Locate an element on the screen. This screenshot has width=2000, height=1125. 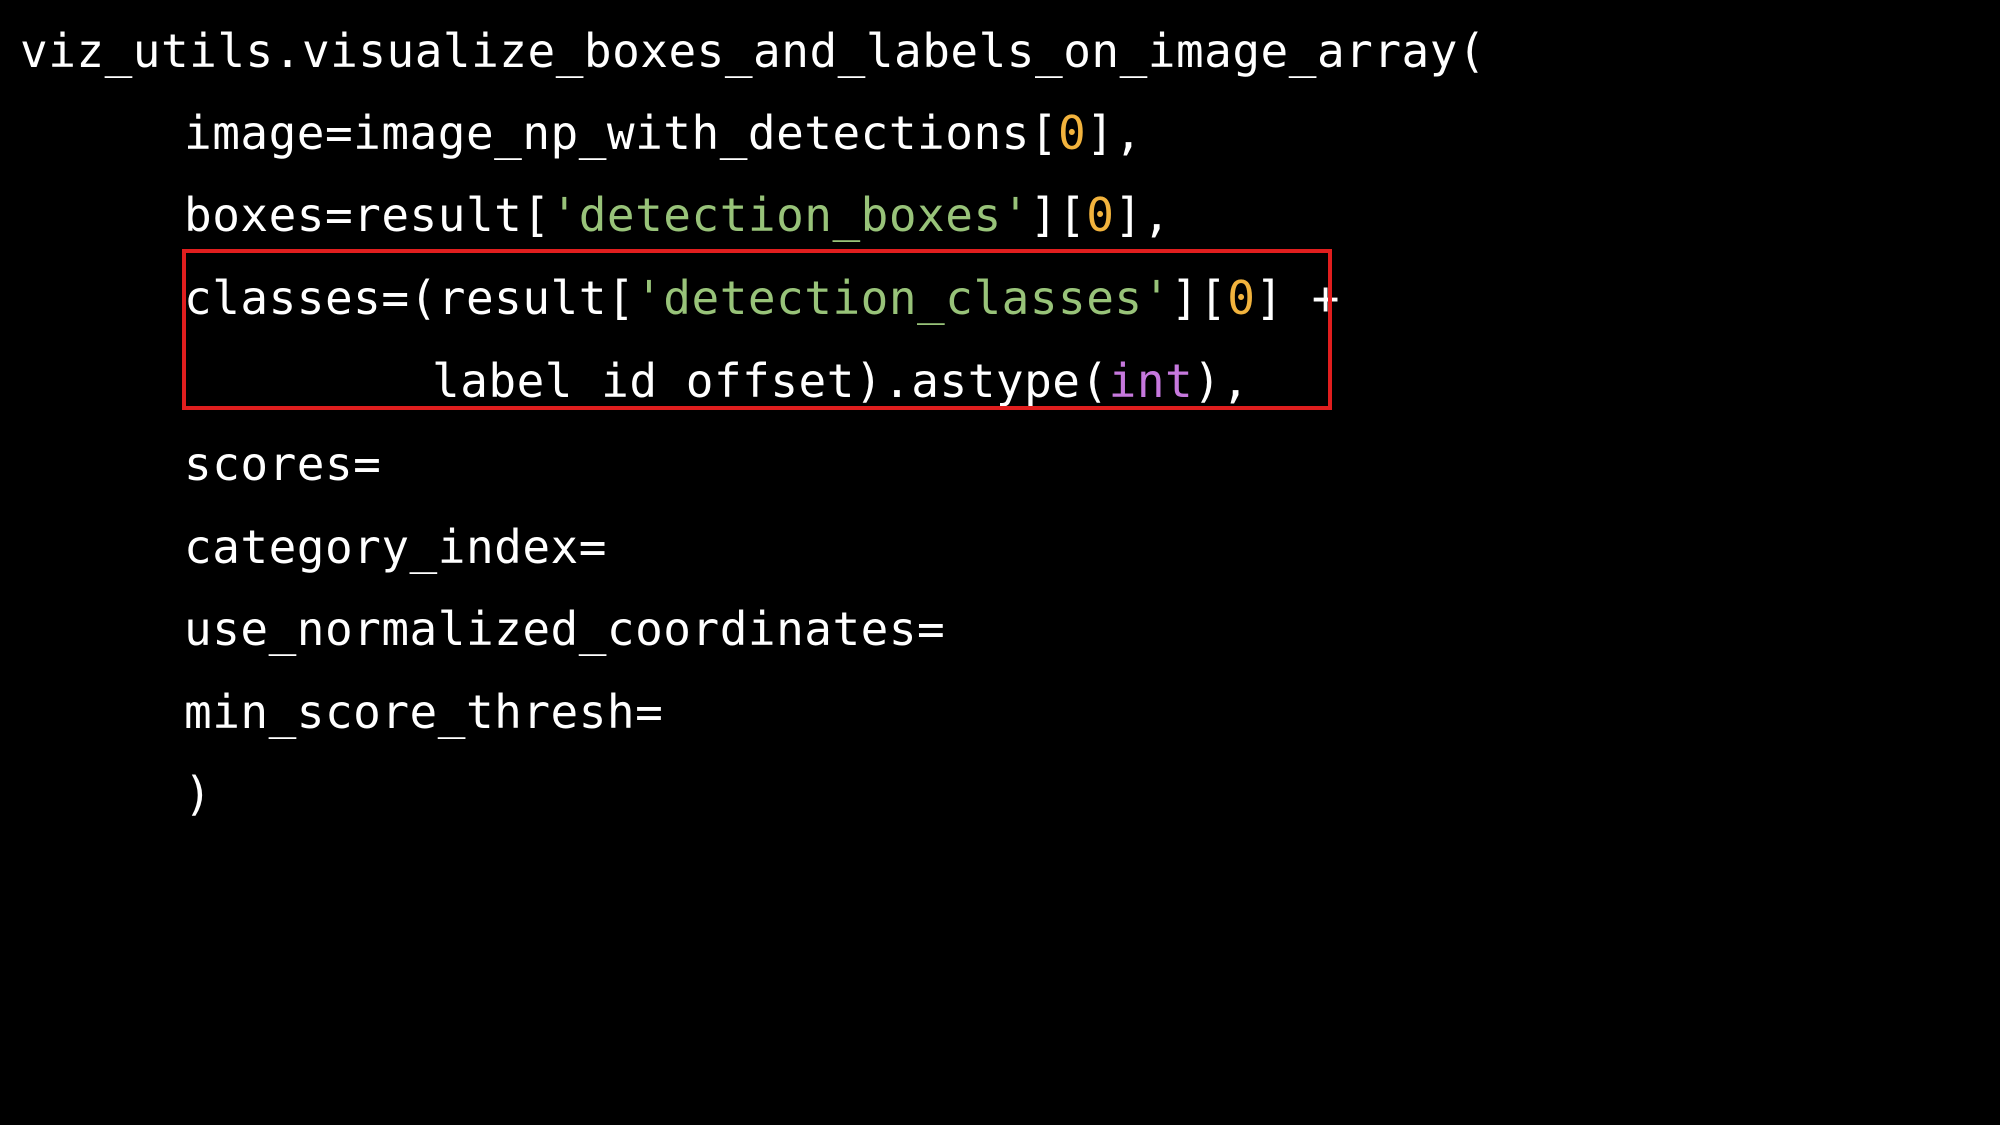
code-line-category-index-arg: category_index= is located at coordinates (395, 547).